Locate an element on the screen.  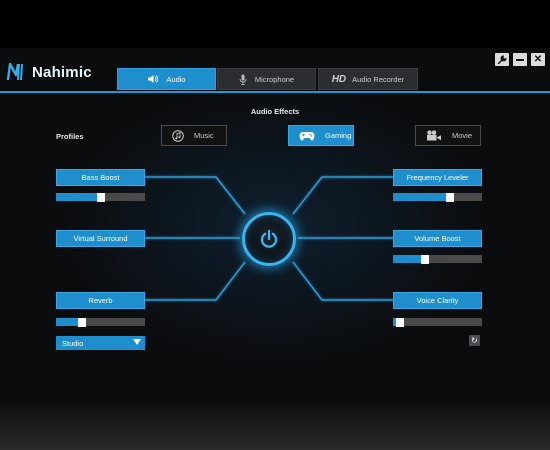
virtual-surround-label: Virtual Surround is located at coordinates (100, 238).